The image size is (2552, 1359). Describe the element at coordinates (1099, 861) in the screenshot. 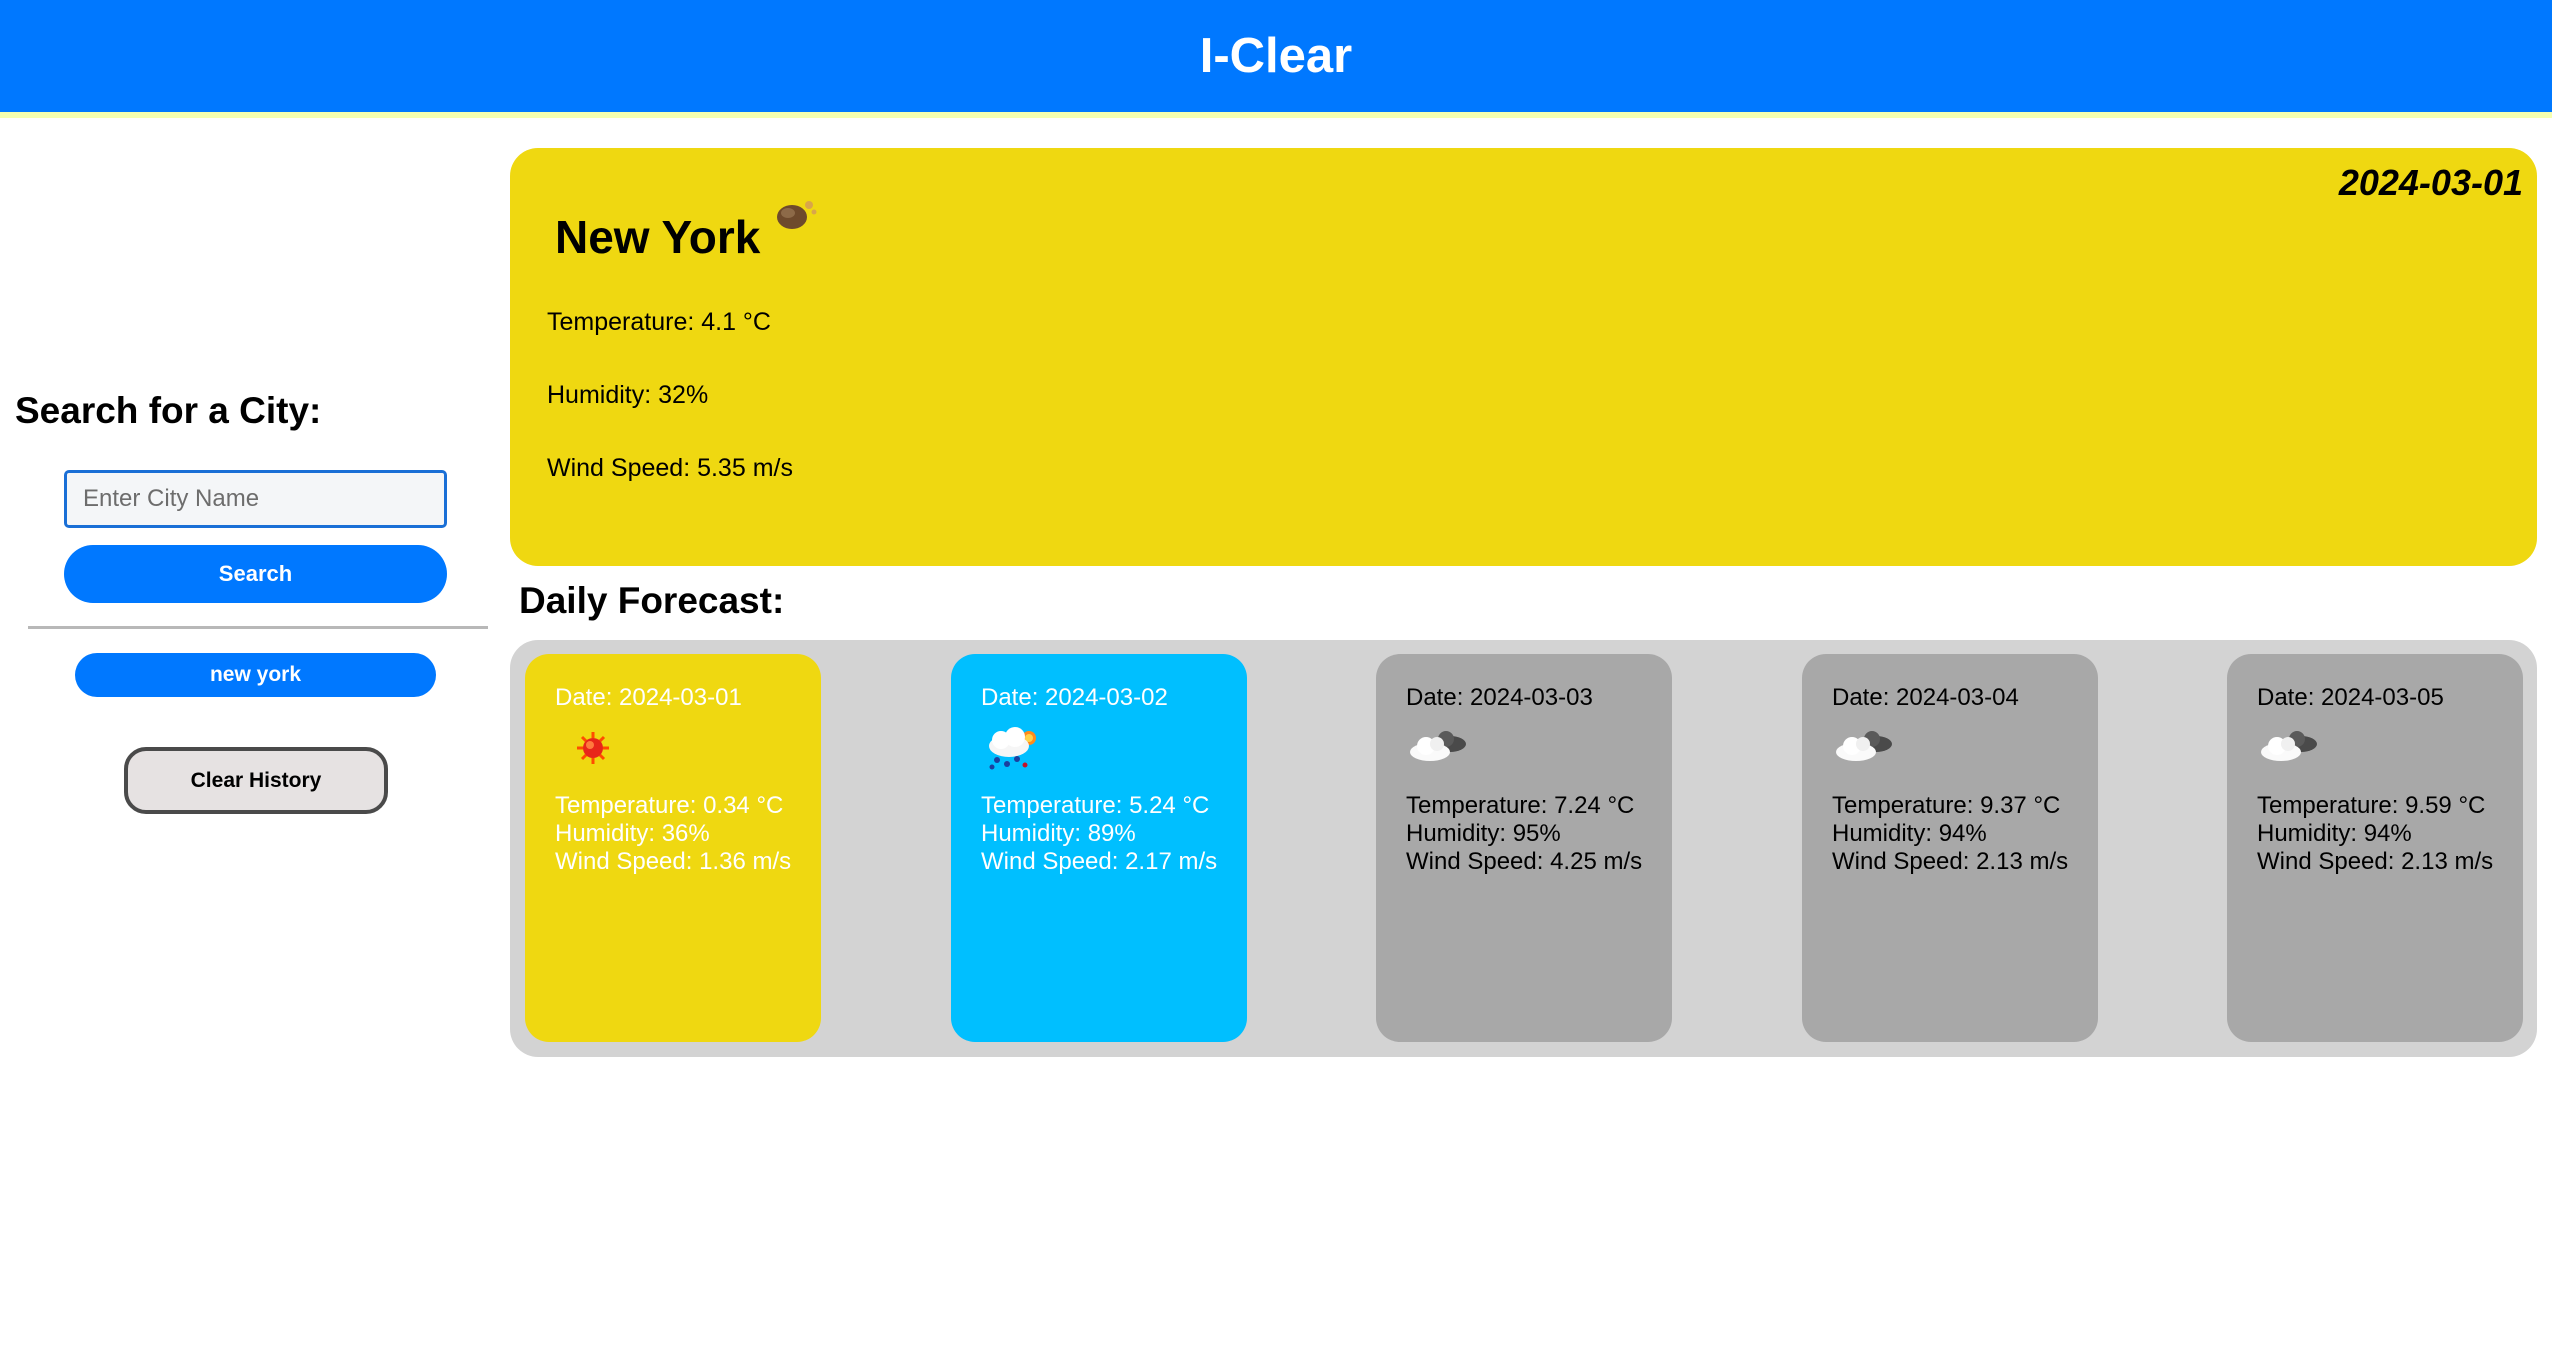

I see `forecast-wind-speed: Wind Speed: 2.17 m/s` at that location.